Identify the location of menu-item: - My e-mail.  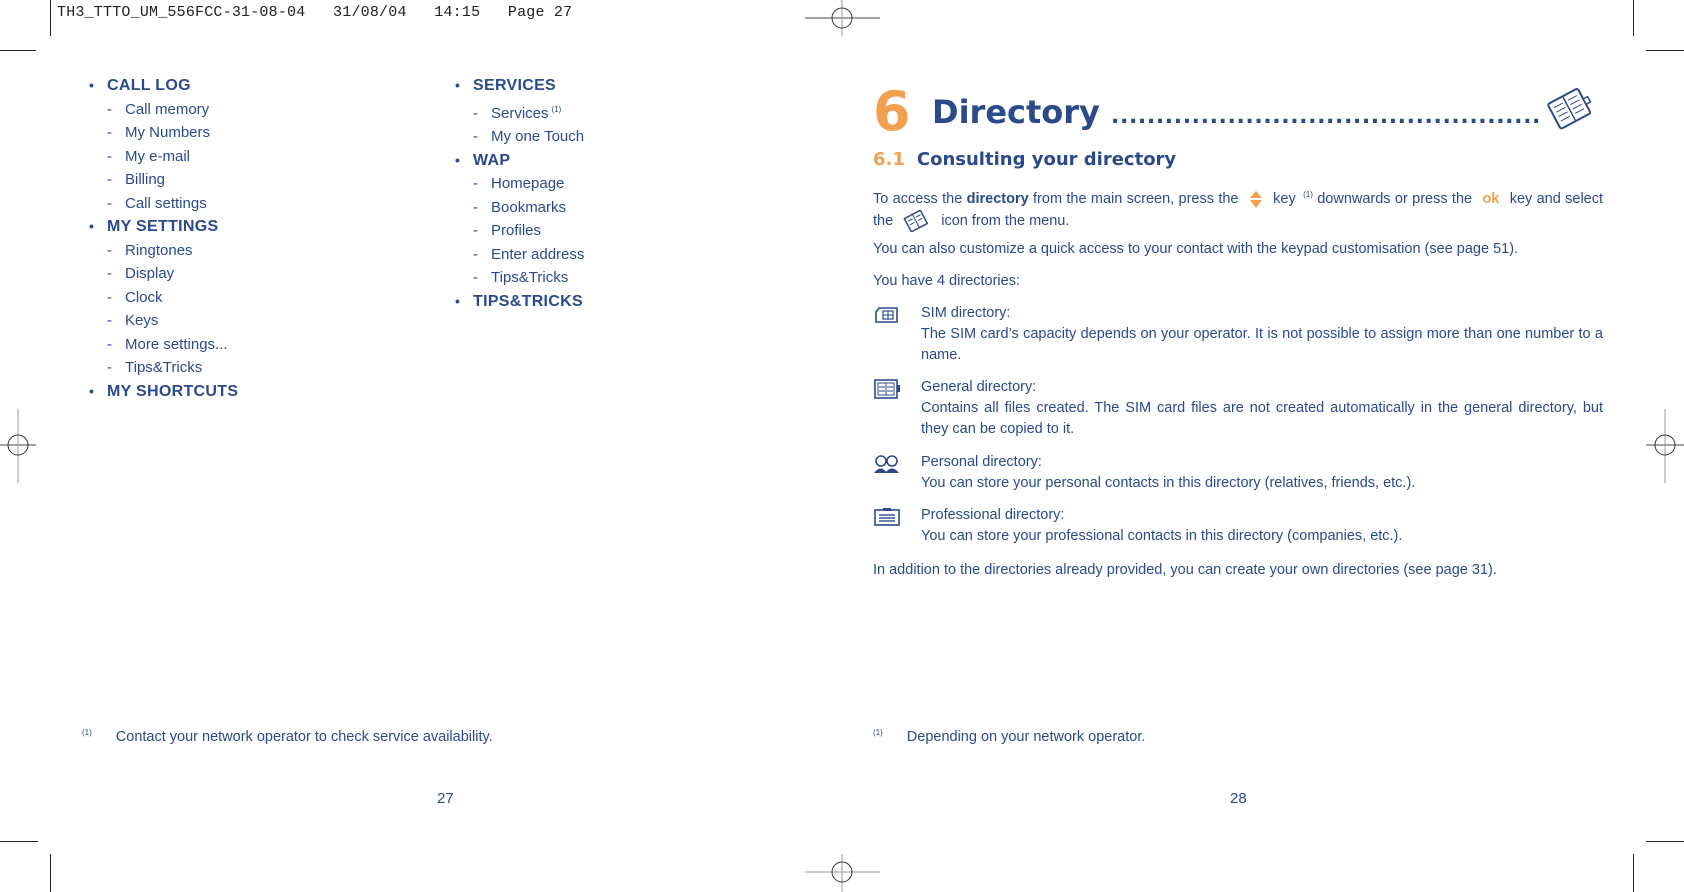
(149, 156).